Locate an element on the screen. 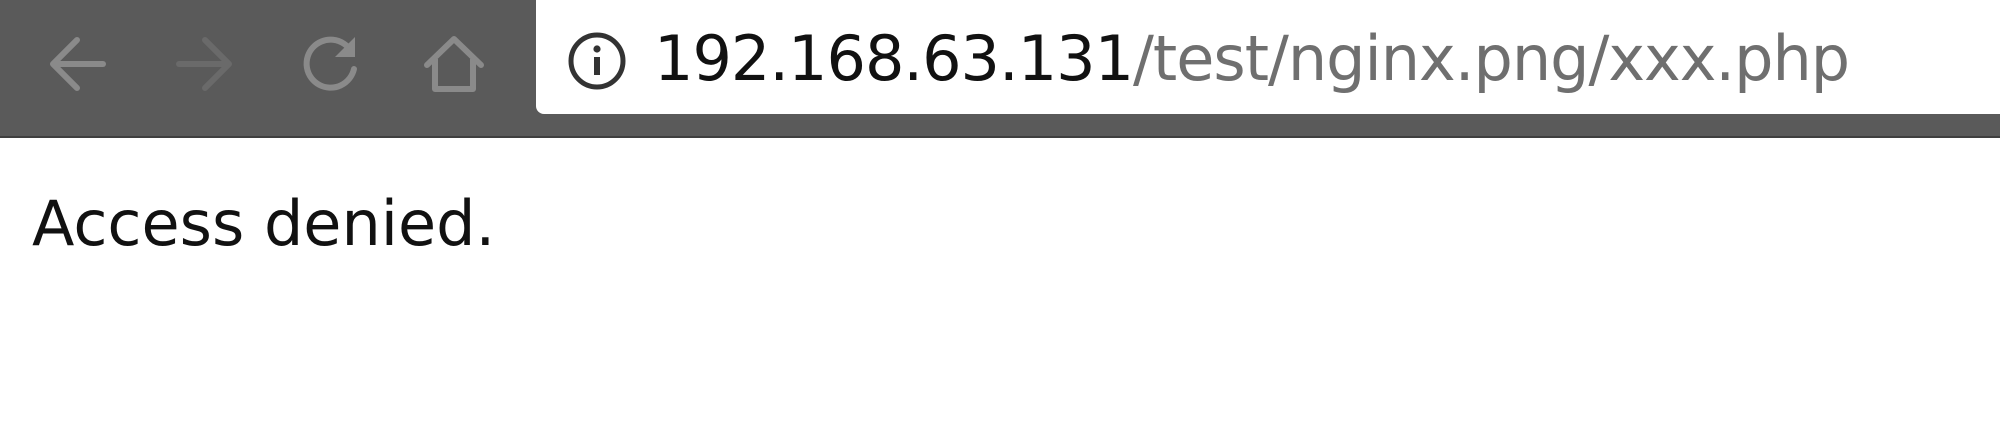  reload-button is located at coordinates (330, 64).